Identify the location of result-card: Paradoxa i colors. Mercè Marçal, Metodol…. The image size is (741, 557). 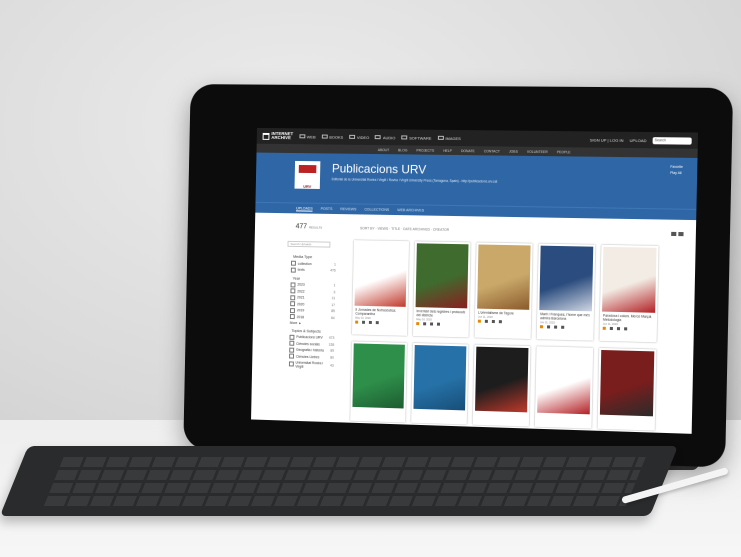
(629, 293).